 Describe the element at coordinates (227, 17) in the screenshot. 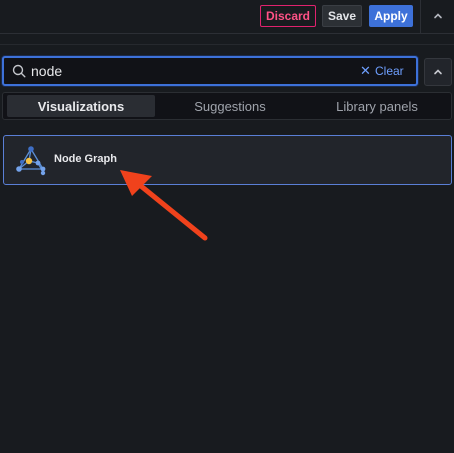

I see `panel-edit-toolbar: Discard Save Apply` at that location.